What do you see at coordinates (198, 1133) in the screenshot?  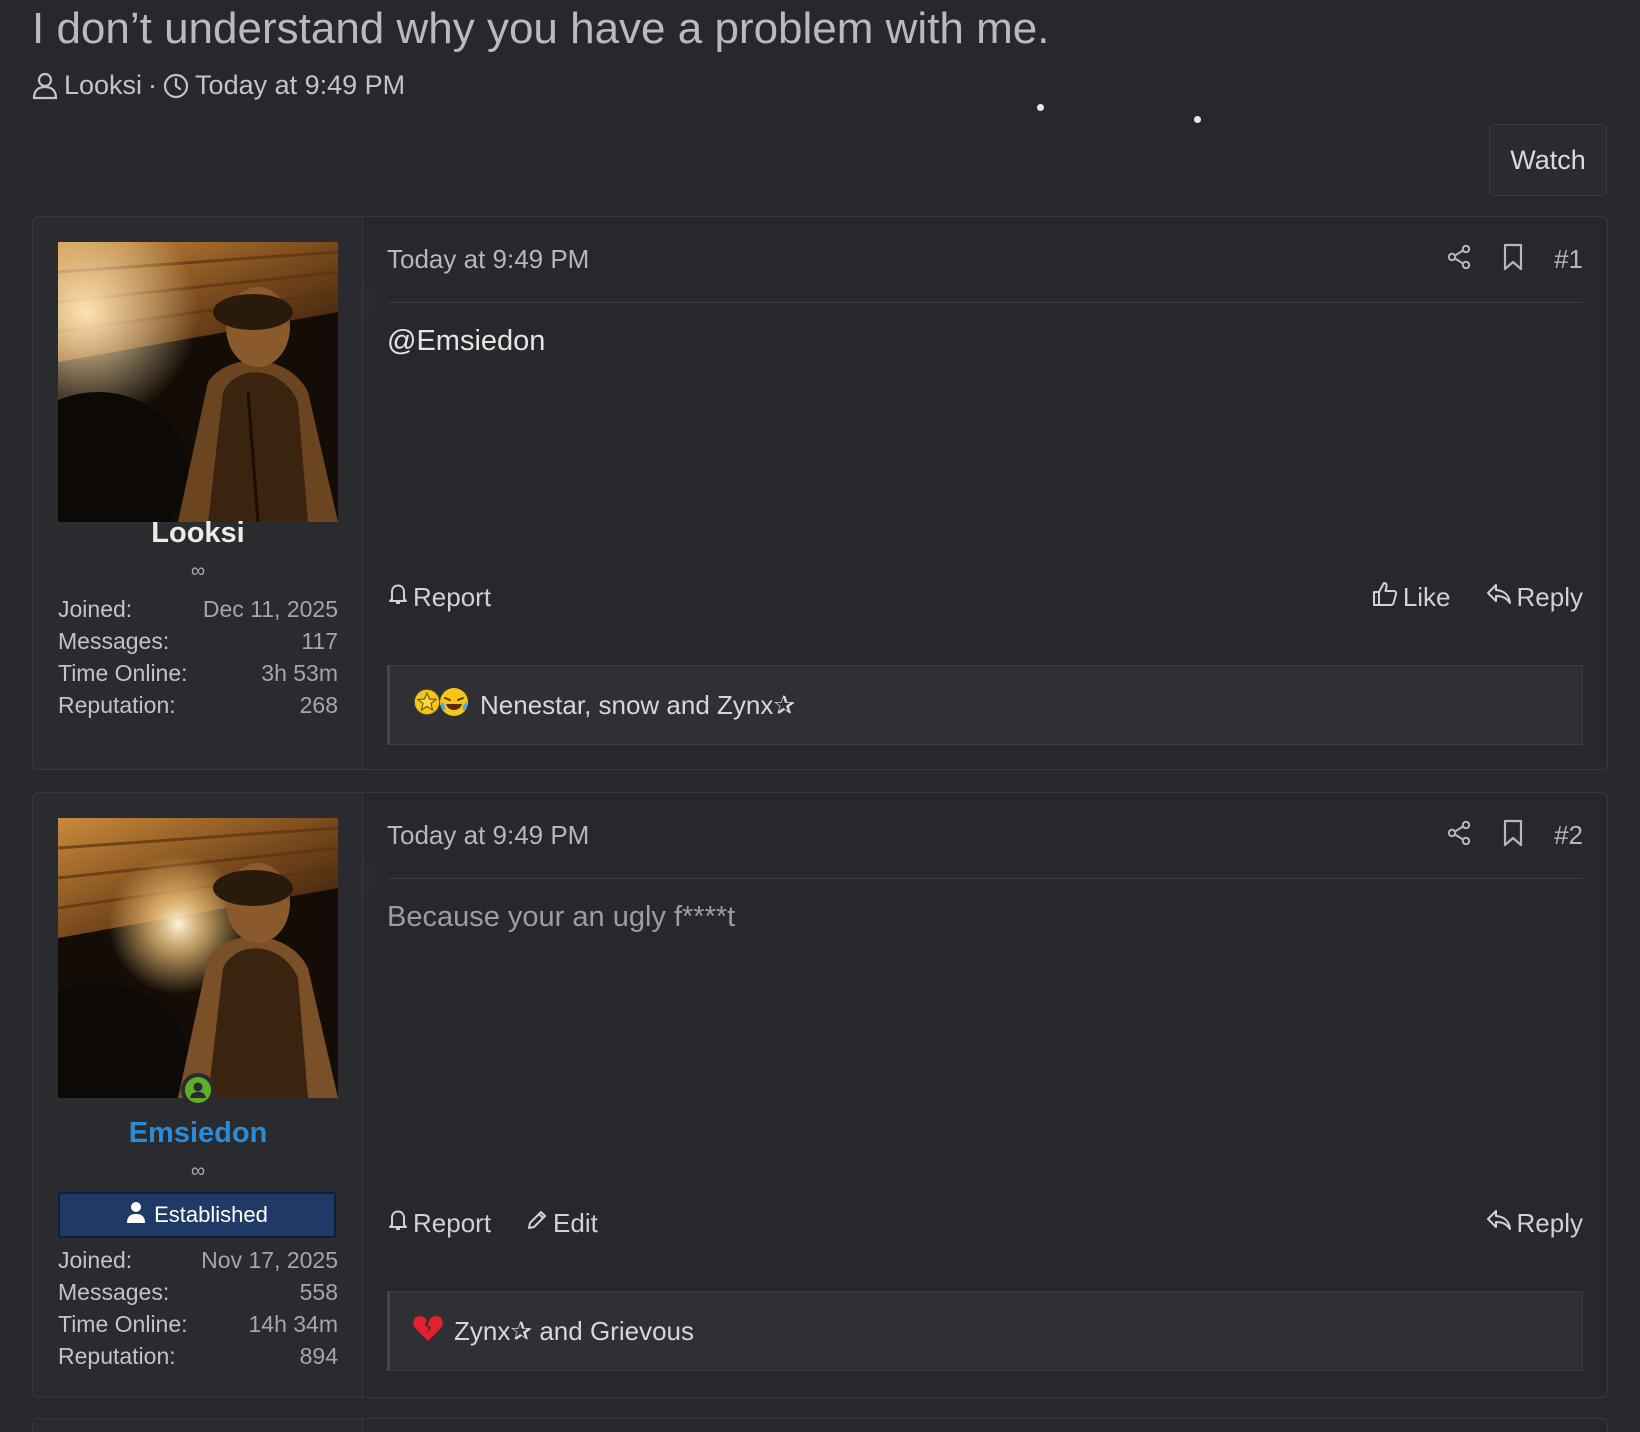 I see `post-username: Emsiedon` at bounding box center [198, 1133].